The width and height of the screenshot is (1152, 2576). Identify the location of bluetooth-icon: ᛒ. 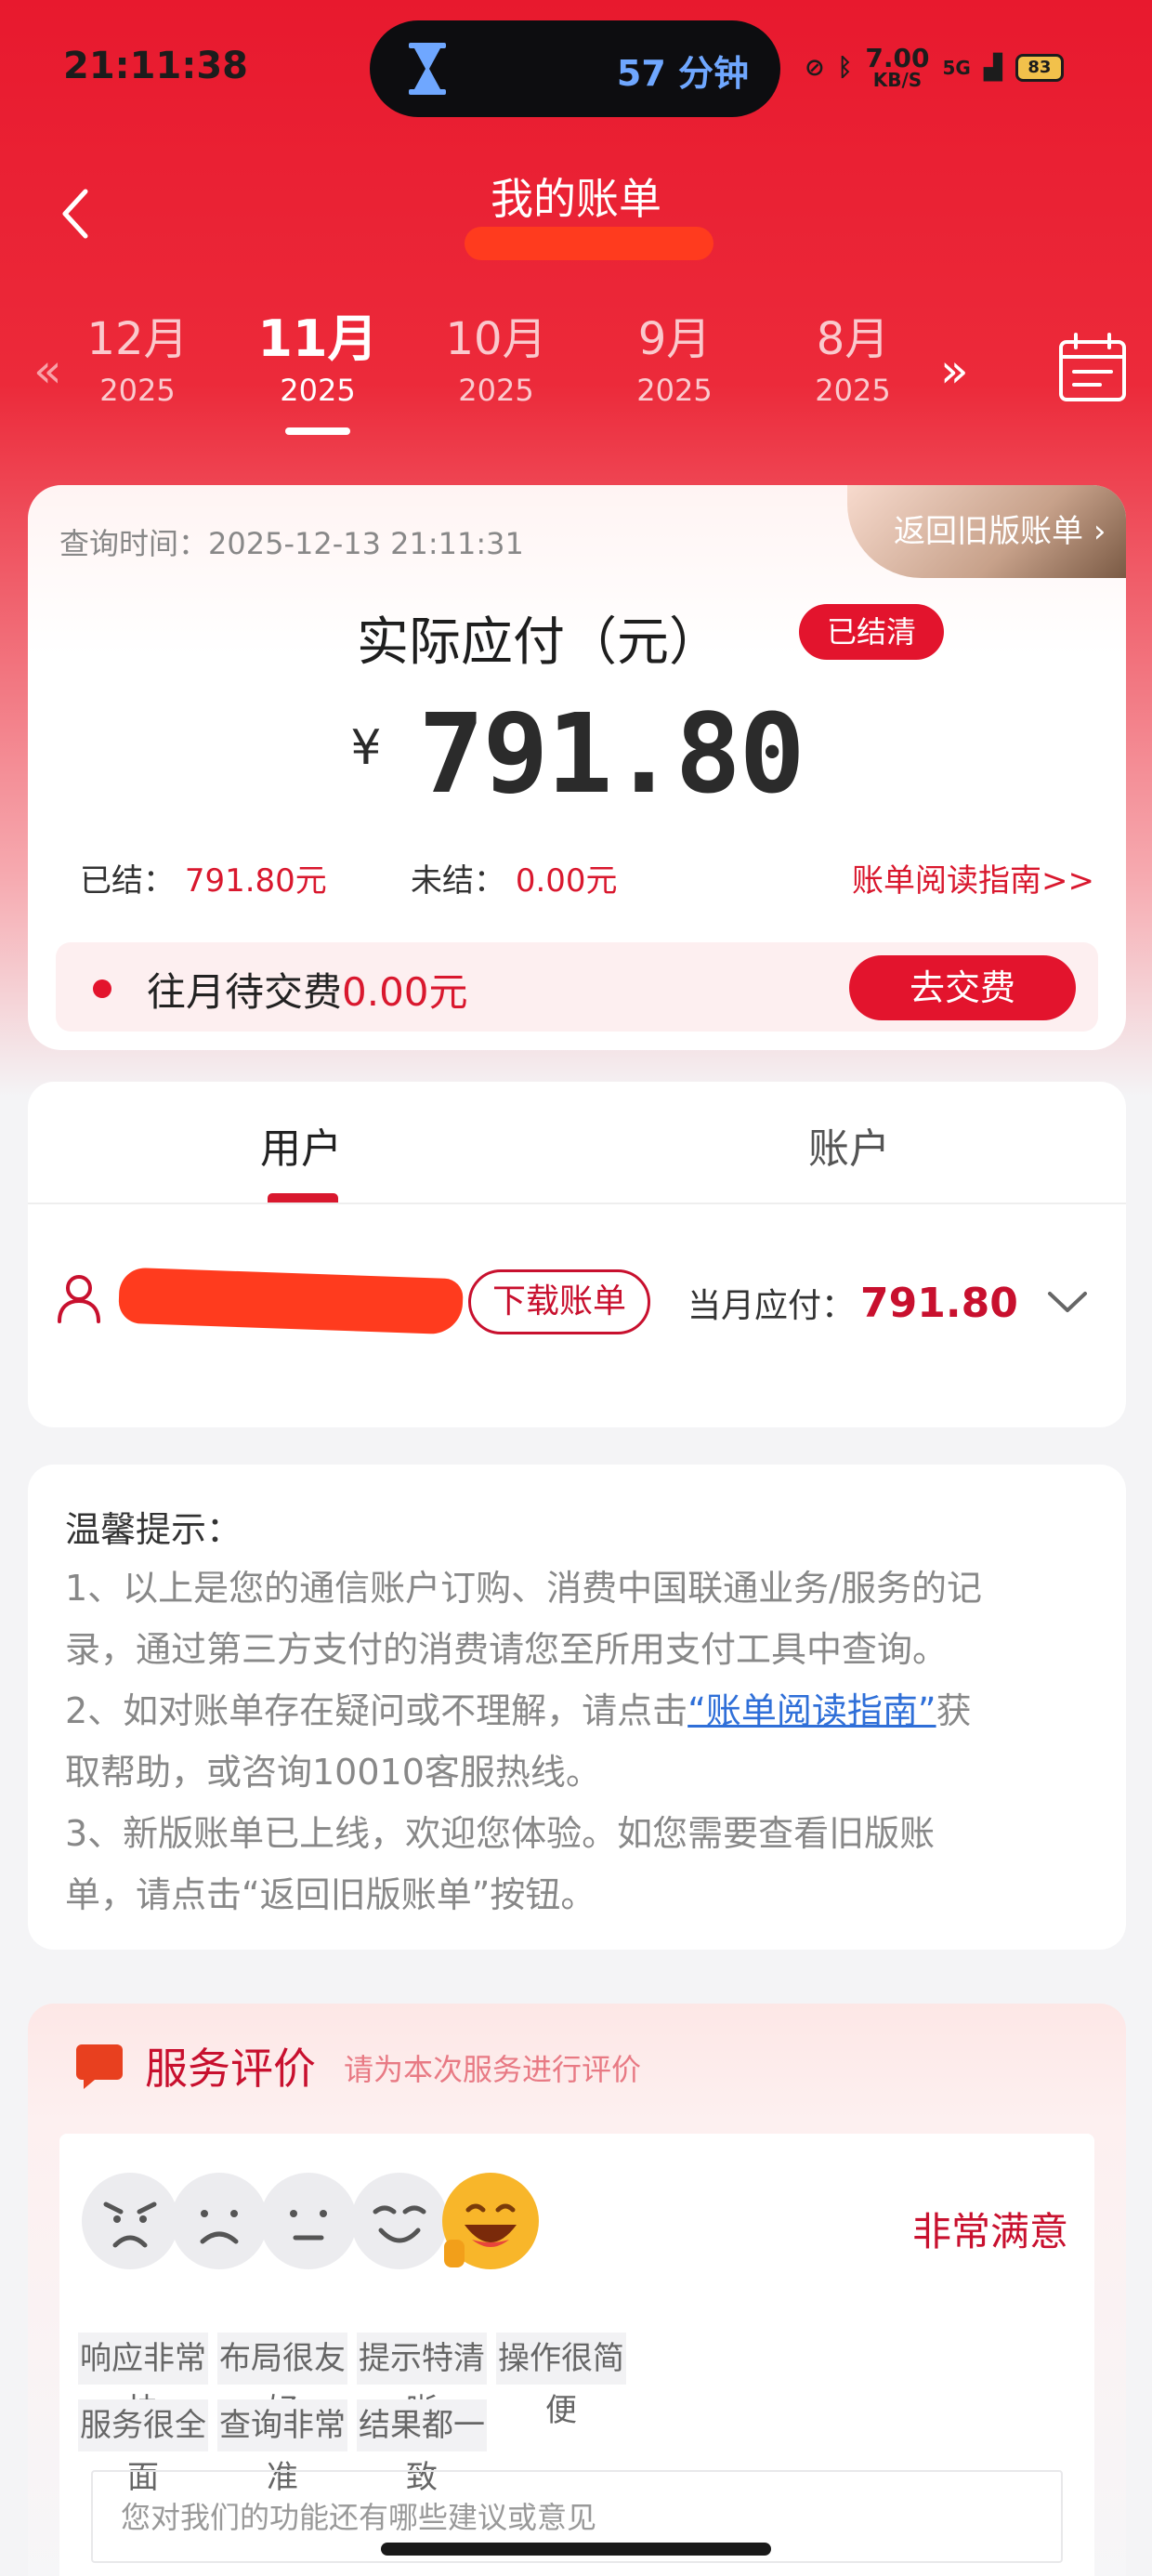
(845, 68).